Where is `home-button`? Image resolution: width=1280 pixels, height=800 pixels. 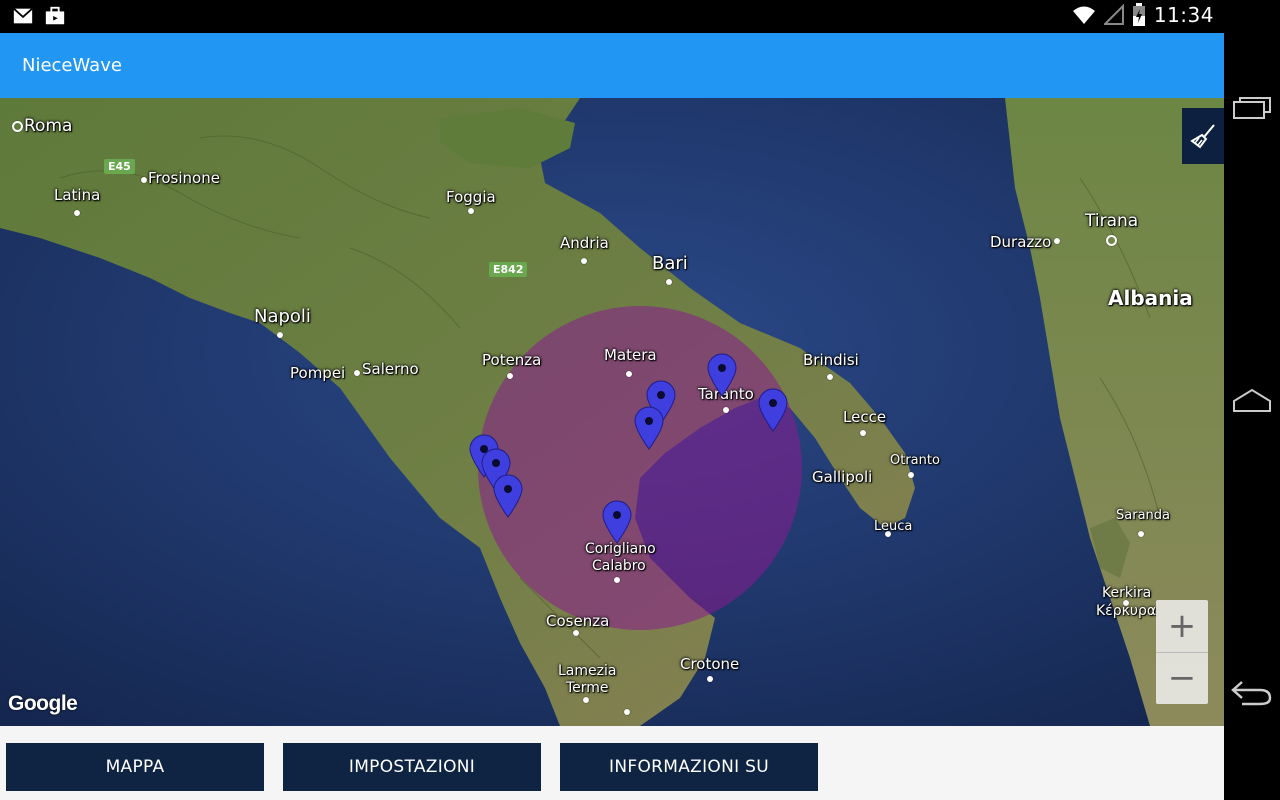 home-button is located at coordinates (1252, 400).